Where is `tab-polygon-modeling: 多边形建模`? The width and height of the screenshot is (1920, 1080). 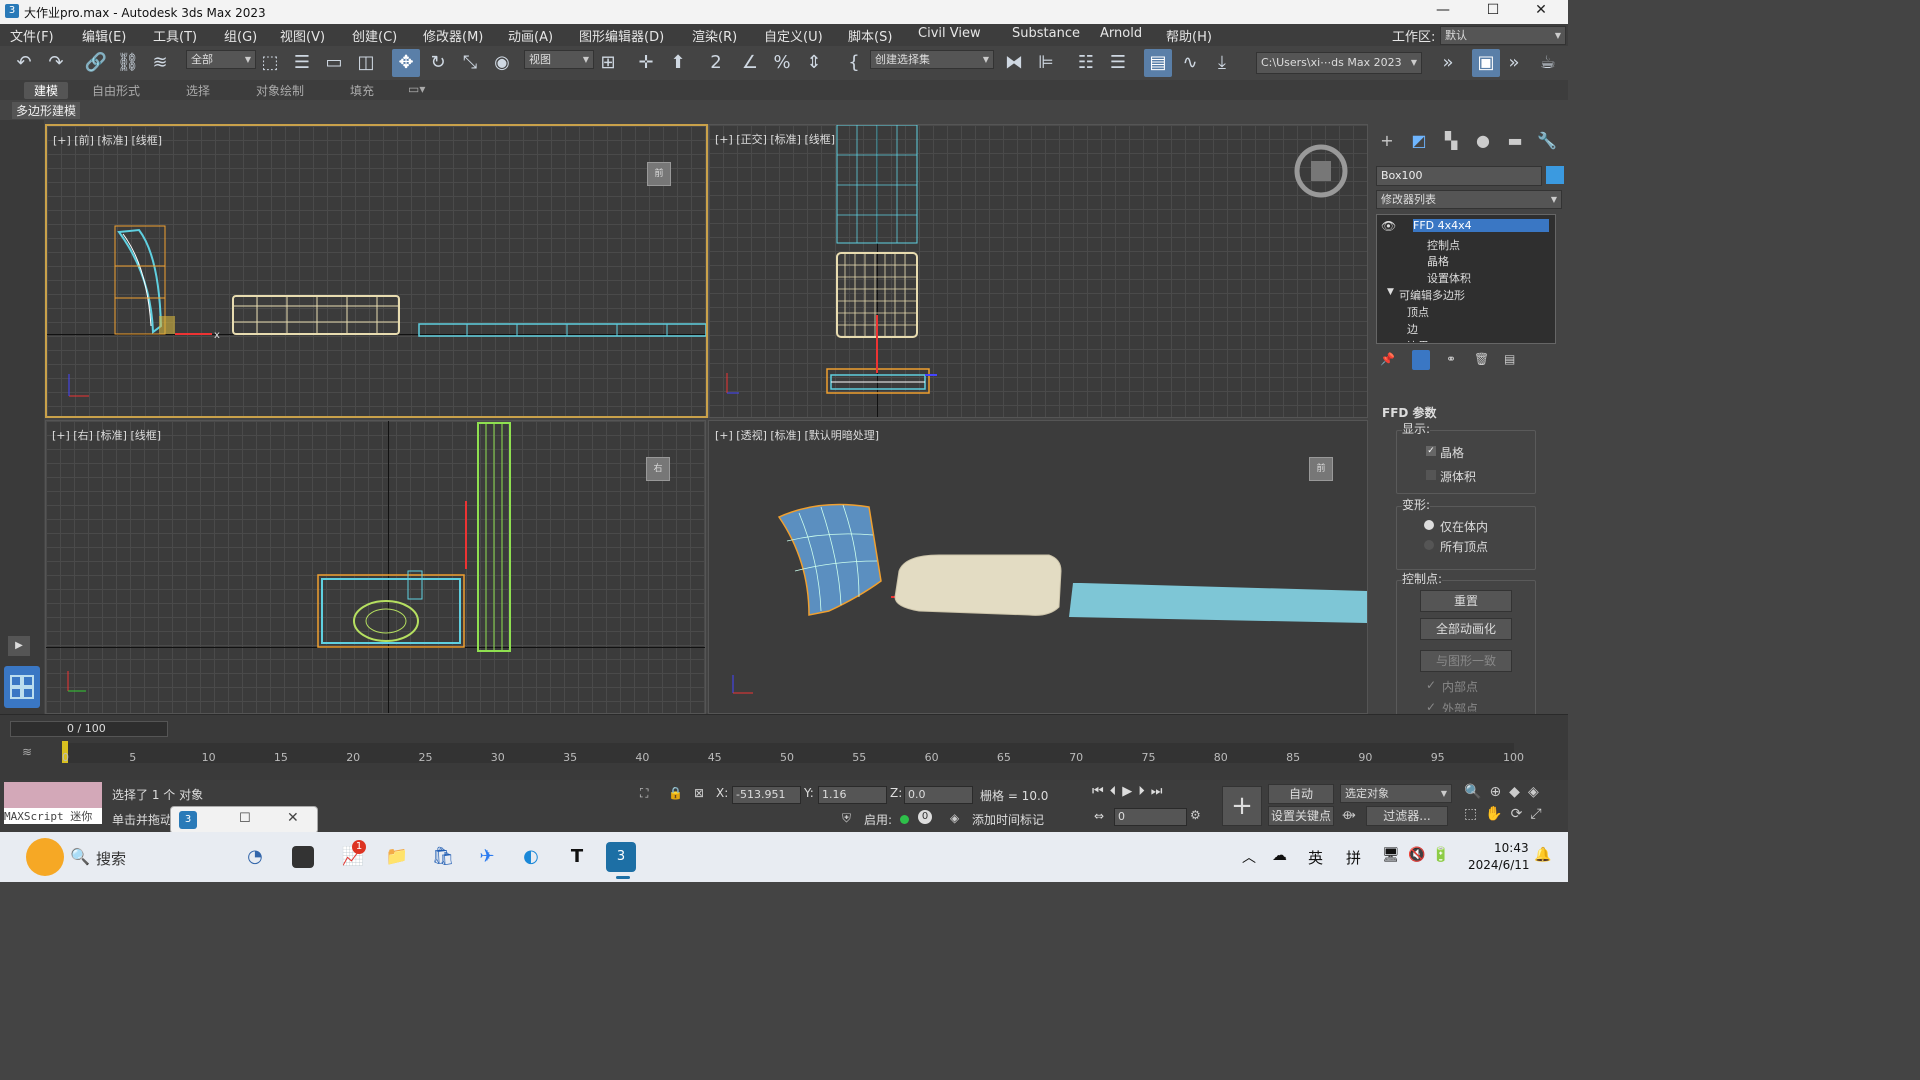 tab-polygon-modeling: 多边形建模 is located at coordinates (46, 110).